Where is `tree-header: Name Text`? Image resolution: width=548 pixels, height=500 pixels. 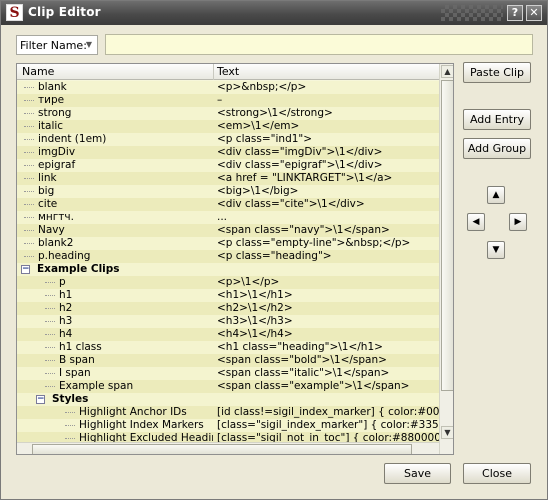 tree-header: Name Text is located at coordinates (228, 72).